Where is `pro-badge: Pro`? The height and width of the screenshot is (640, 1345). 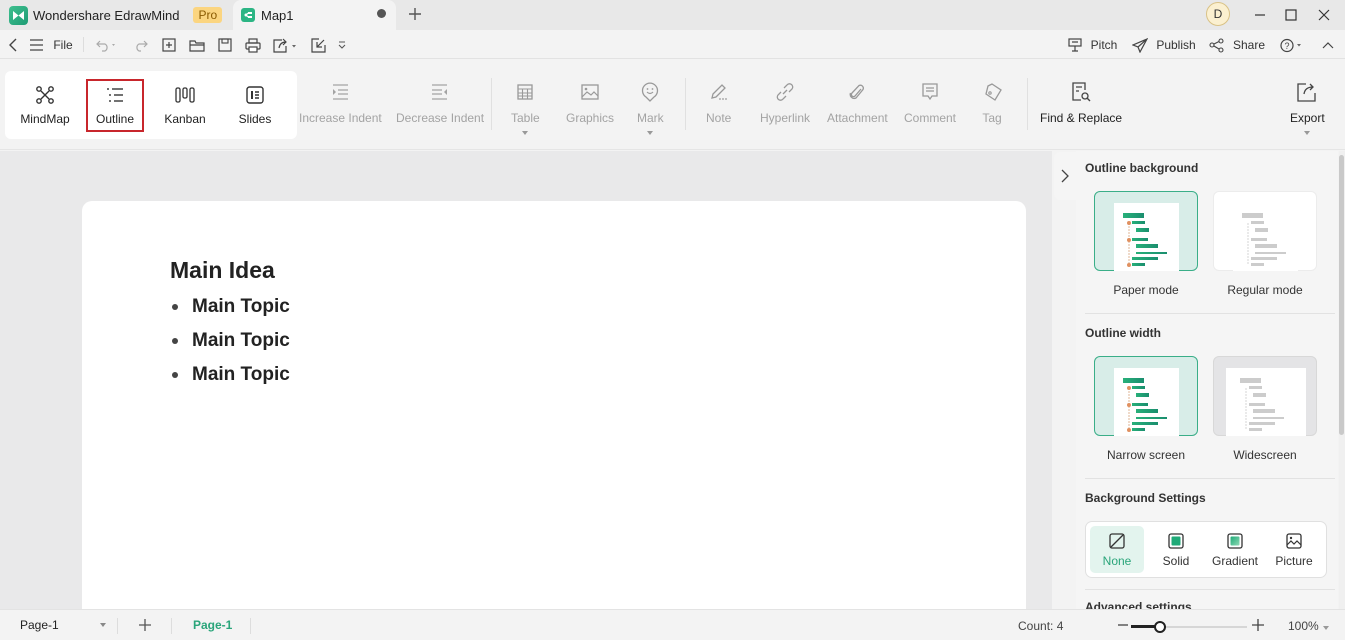 pro-badge: Pro is located at coordinates (208, 15).